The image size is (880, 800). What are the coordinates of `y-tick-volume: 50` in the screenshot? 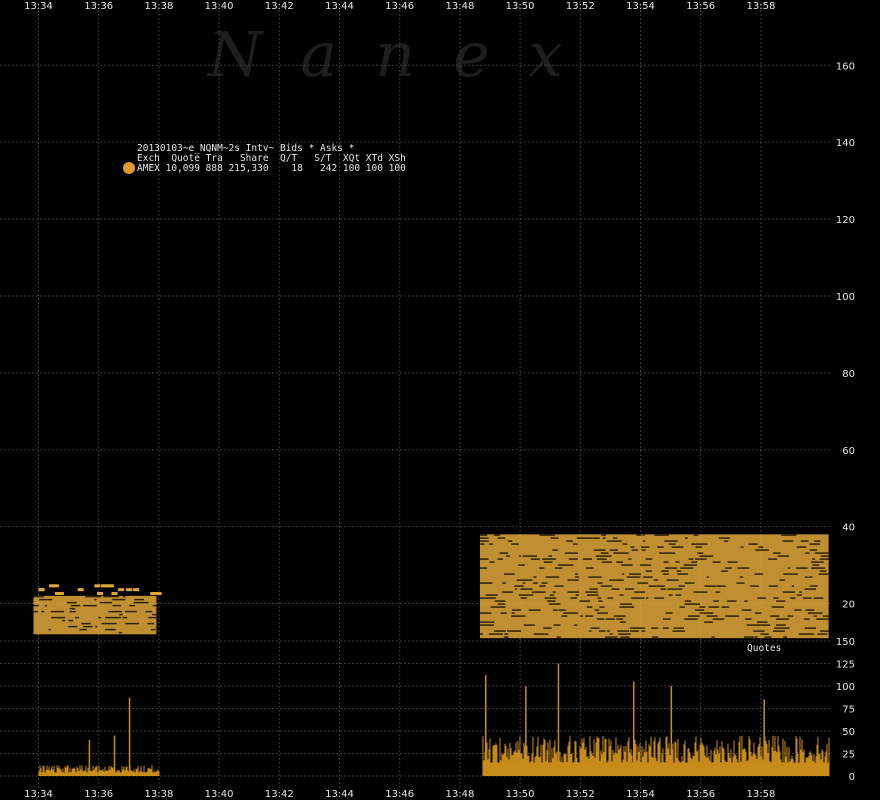 It's located at (848, 732).